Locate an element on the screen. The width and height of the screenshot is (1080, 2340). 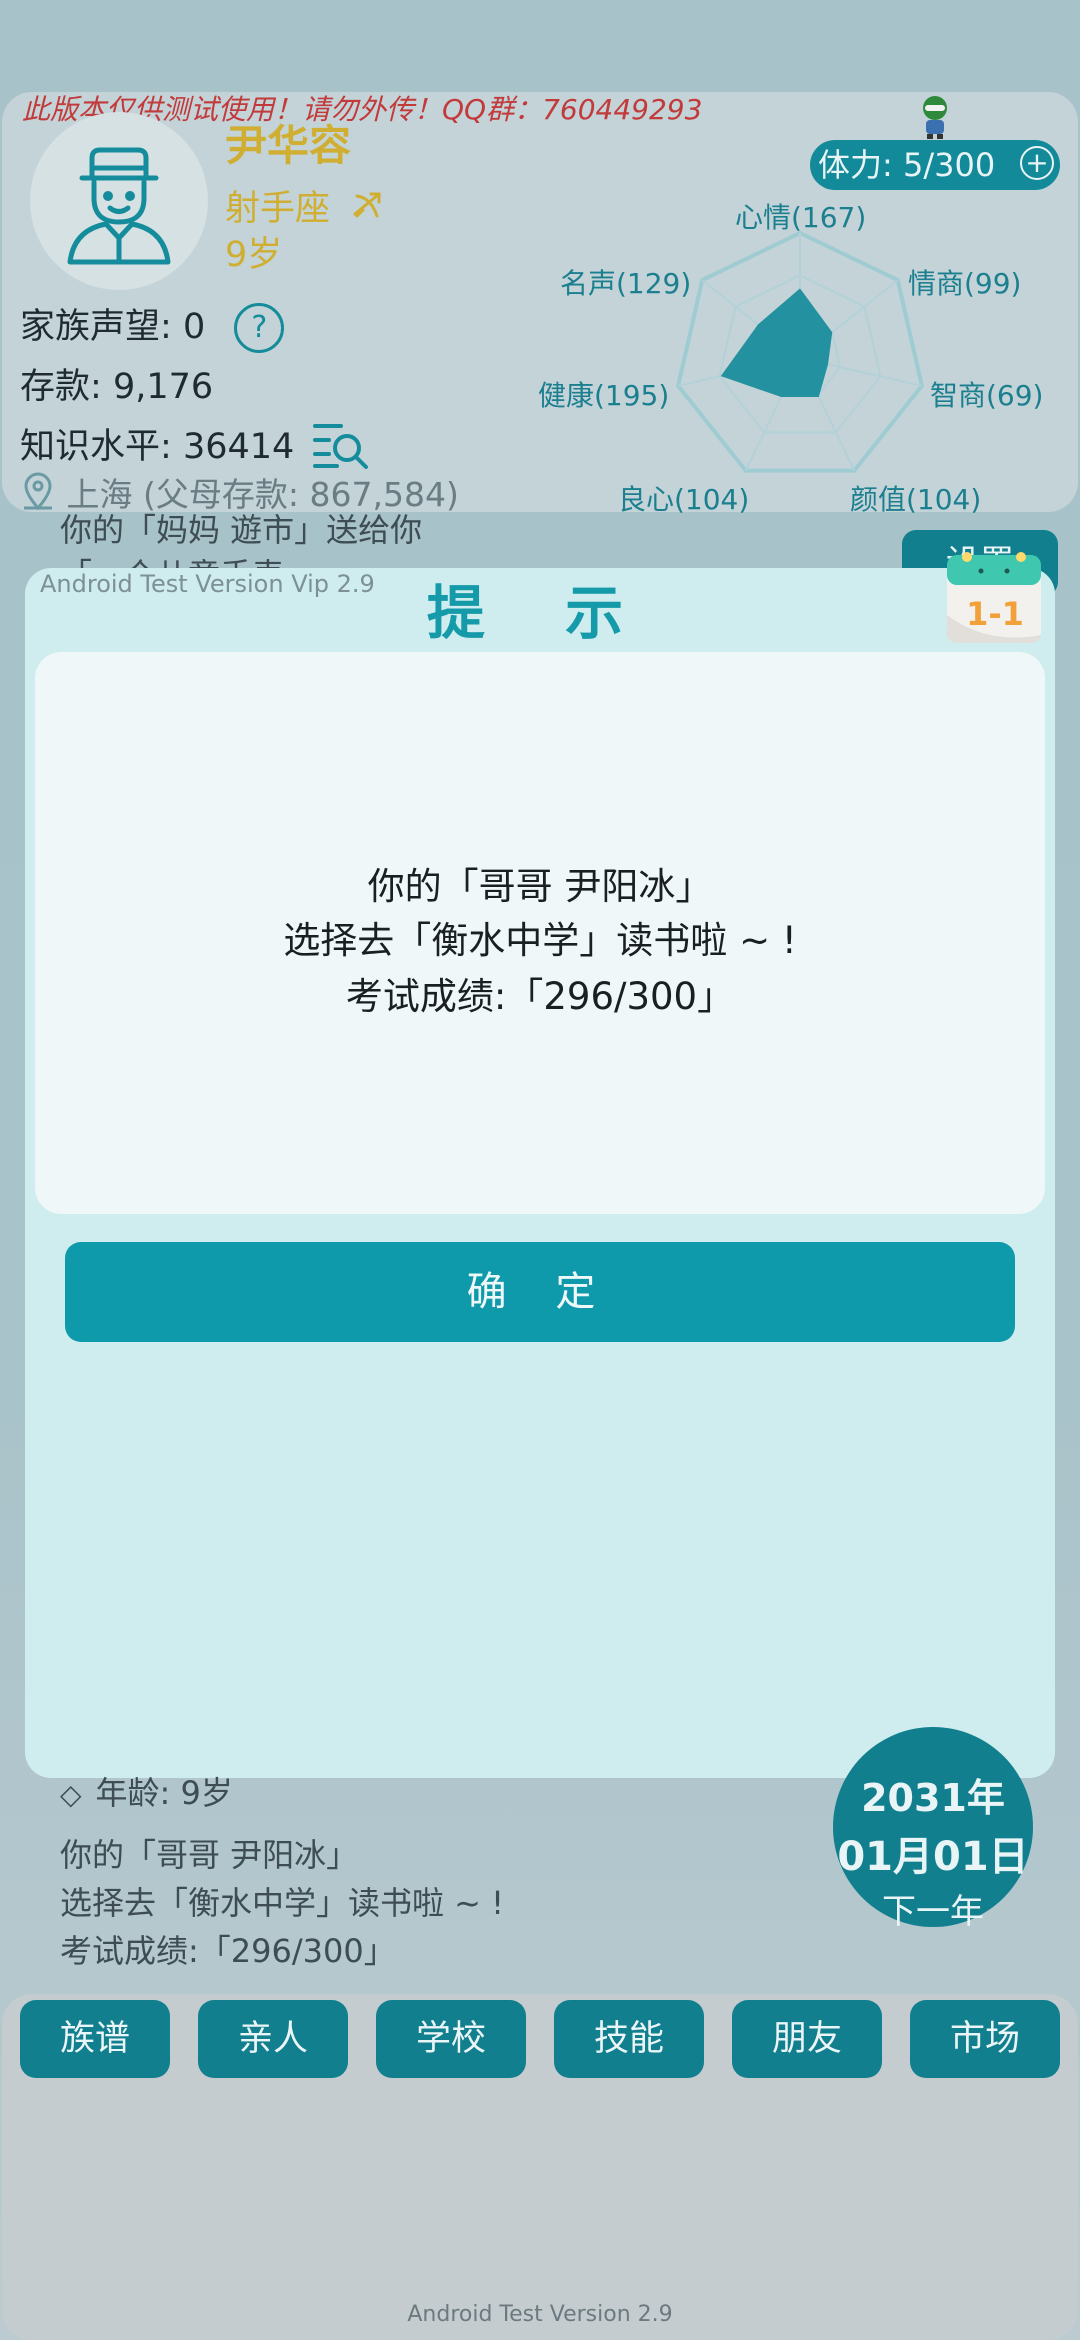
radar-label-eq: 情商(99) is located at coordinates (965, 283).